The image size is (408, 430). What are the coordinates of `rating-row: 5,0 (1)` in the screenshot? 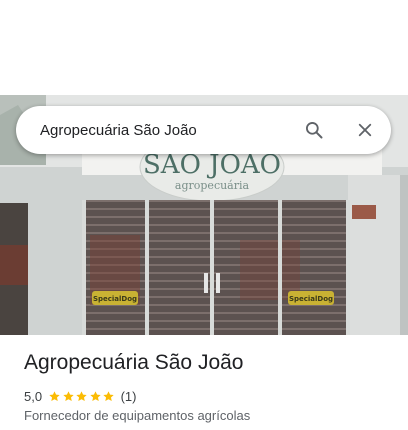 It's located at (80, 396).